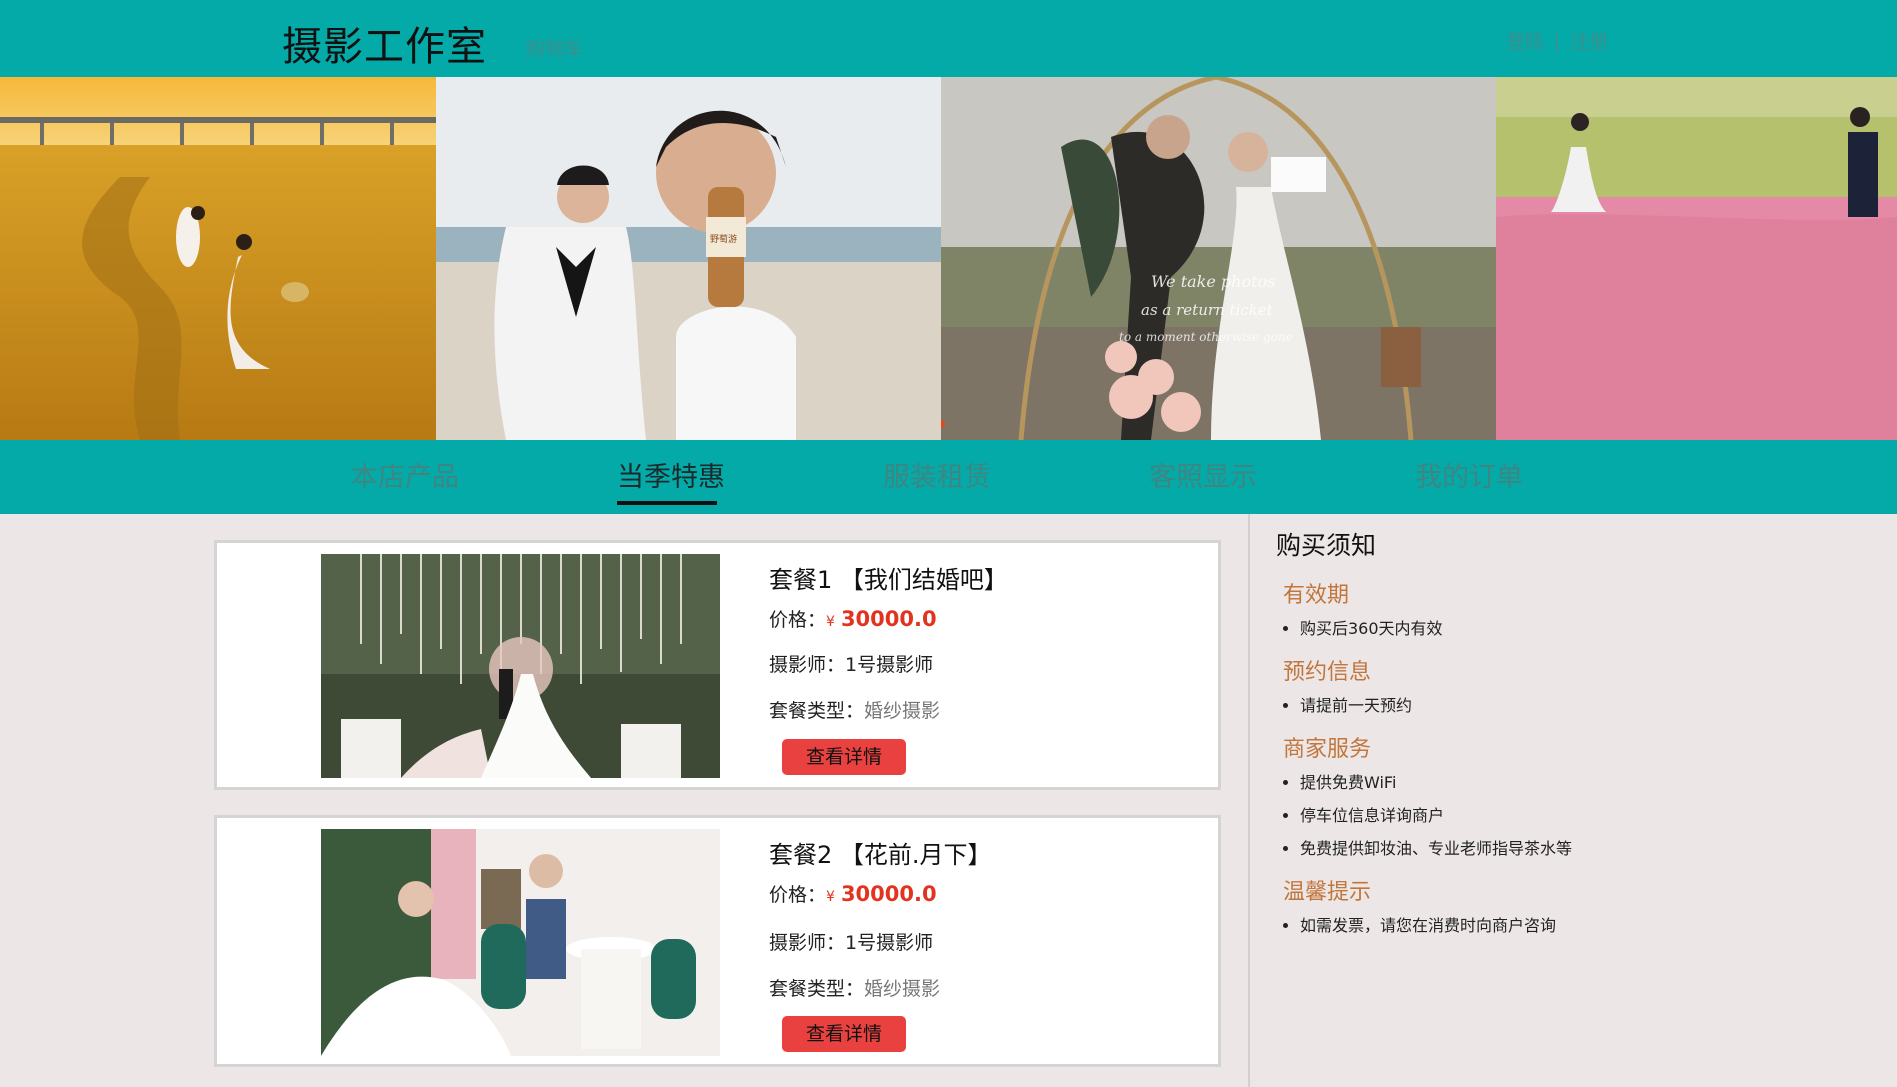  I want to click on banner-slide-pink-grass, so click(1696, 258).